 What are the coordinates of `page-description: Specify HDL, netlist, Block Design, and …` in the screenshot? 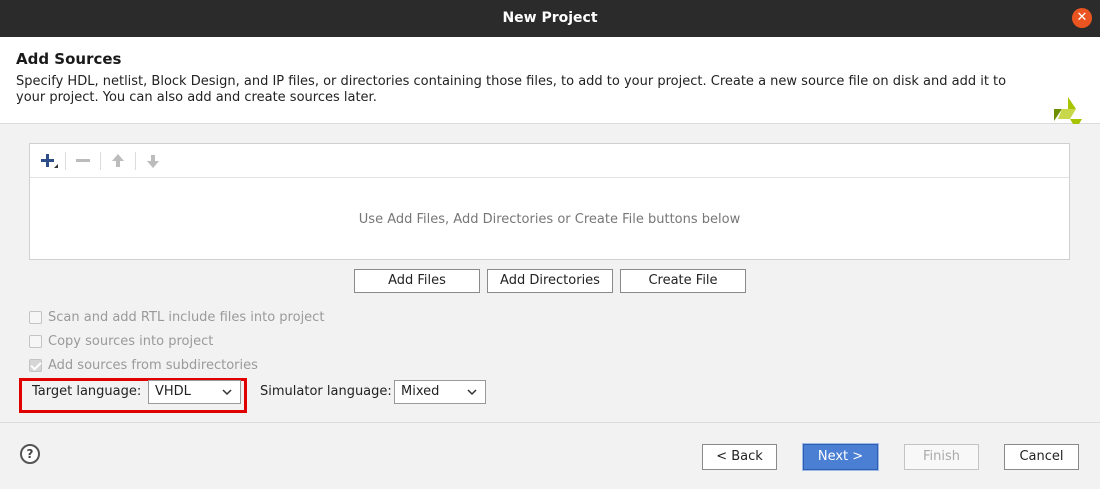 It's located at (511, 89).